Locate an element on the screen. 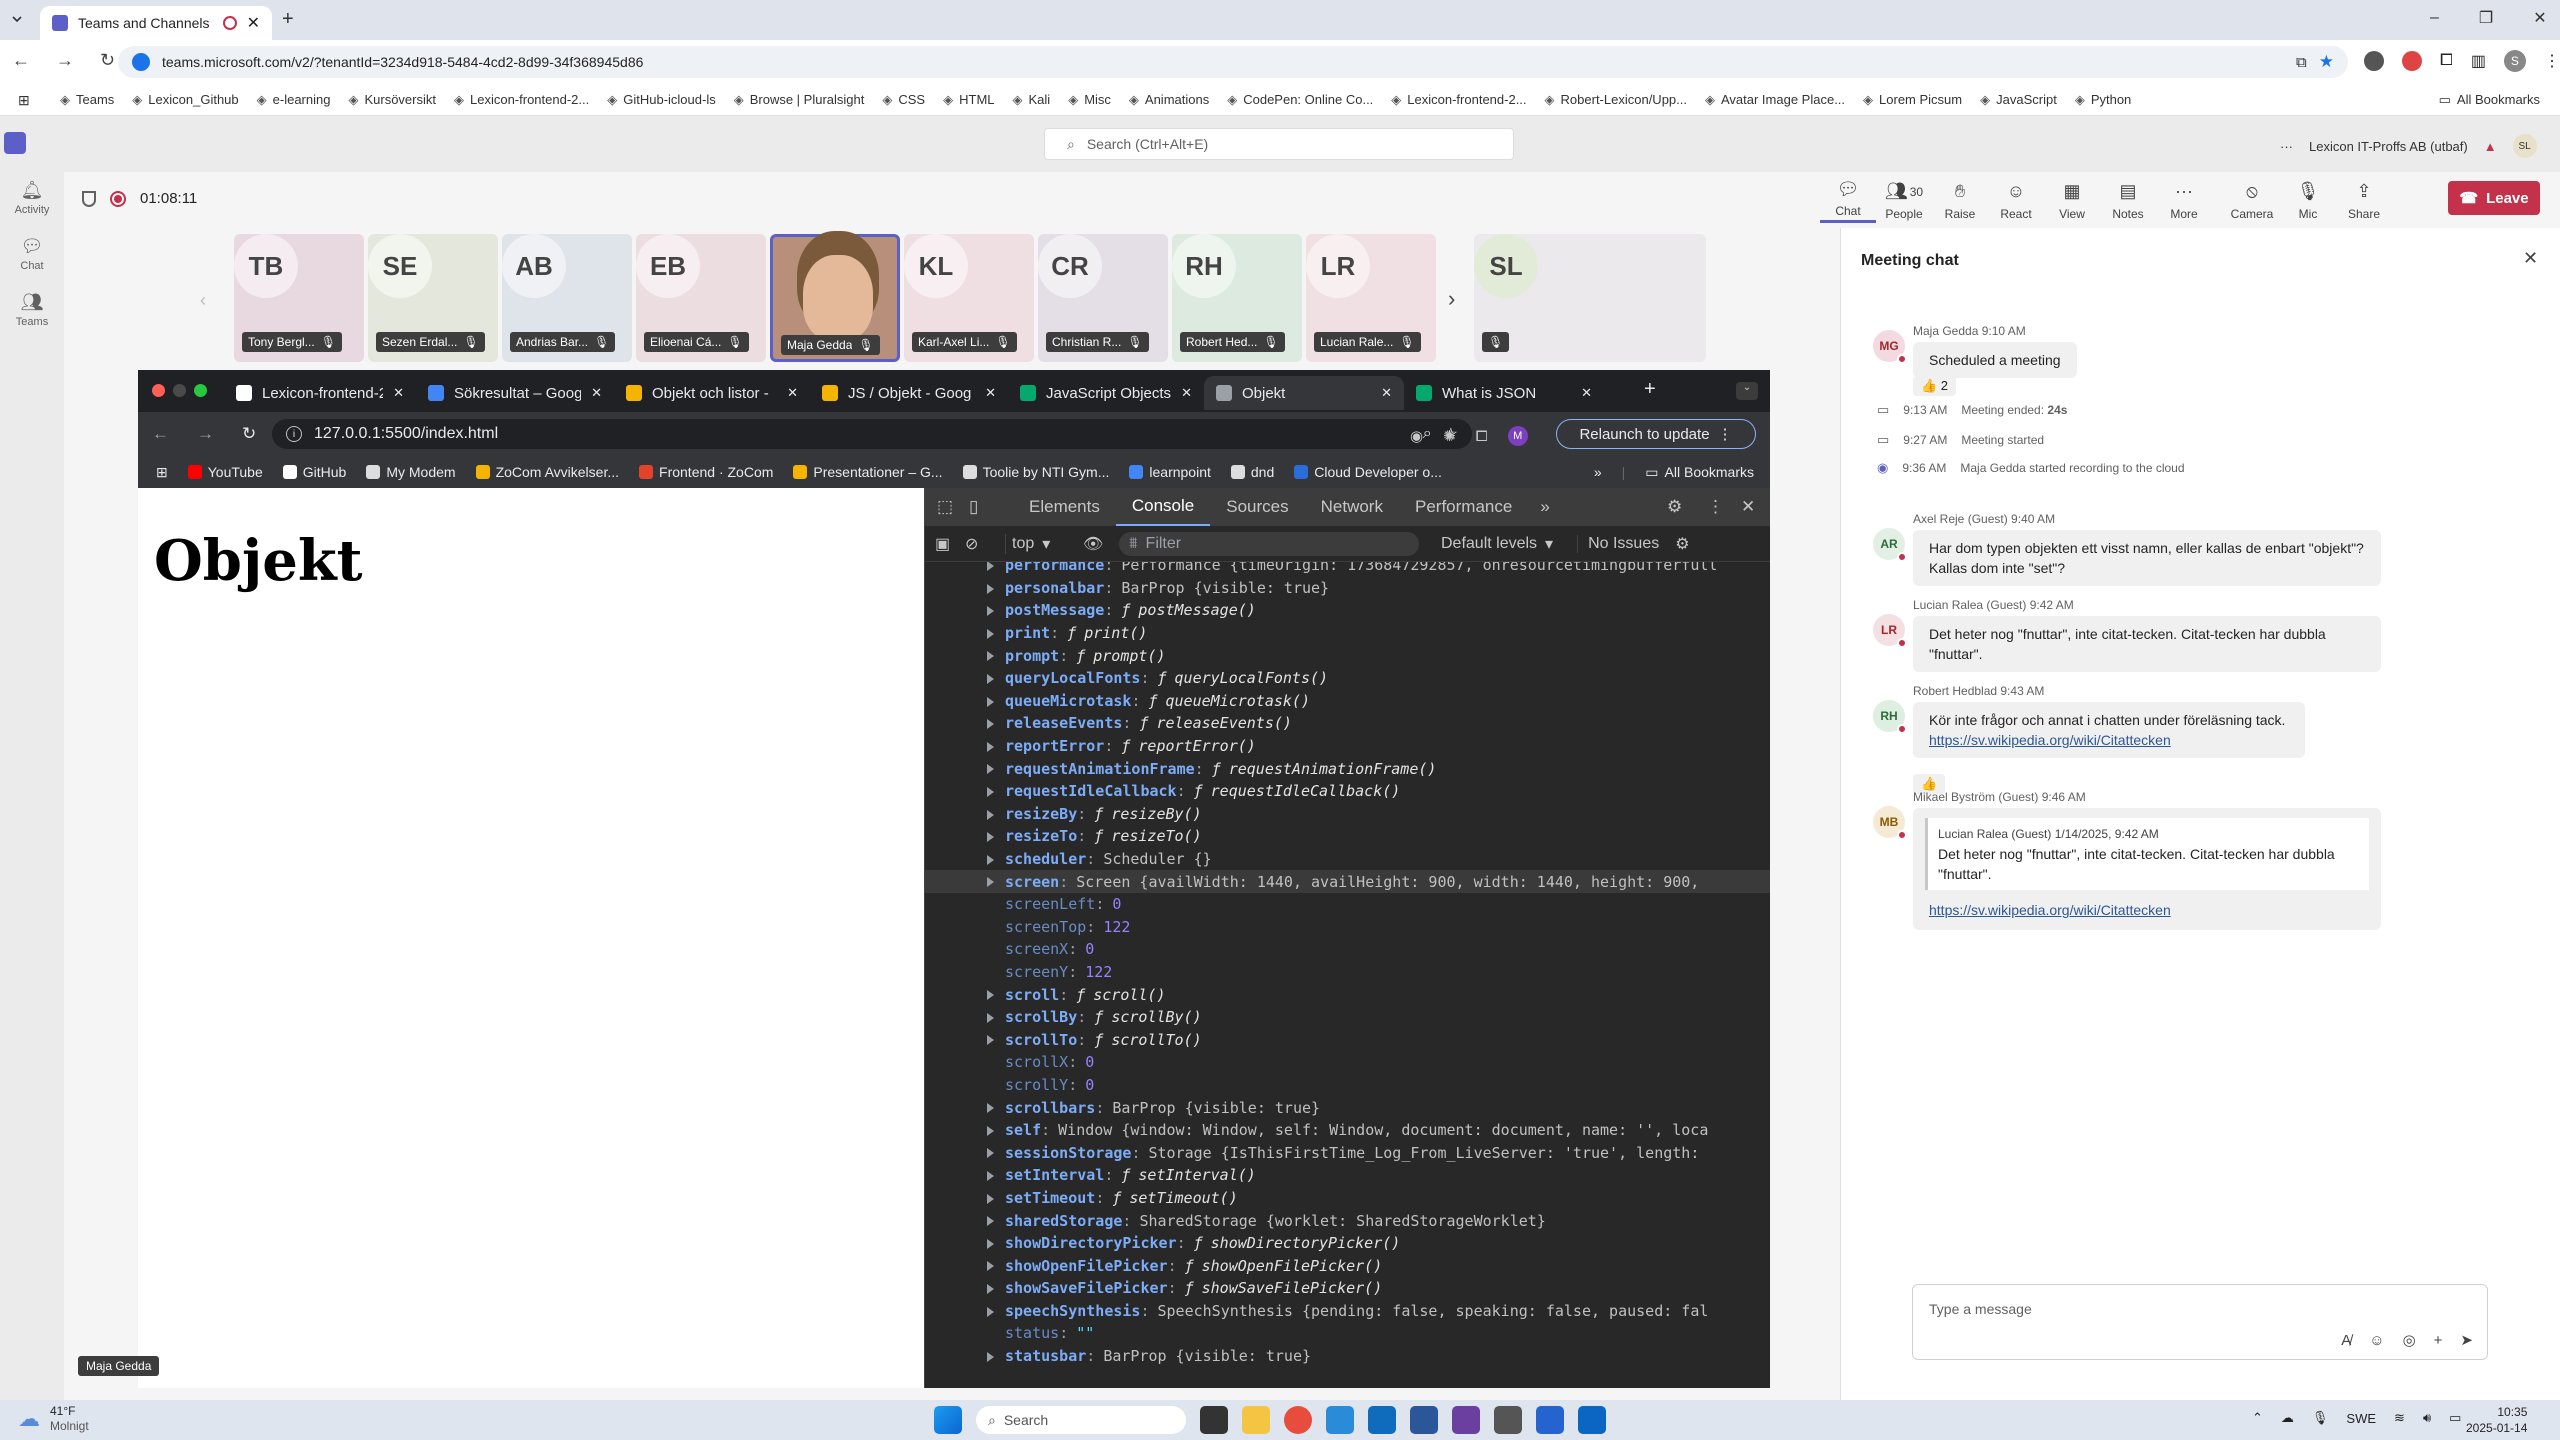 This screenshot has height=1440, width=2560. toolbar-mic: 🎙︎ Mic is located at coordinates (2308, 201).